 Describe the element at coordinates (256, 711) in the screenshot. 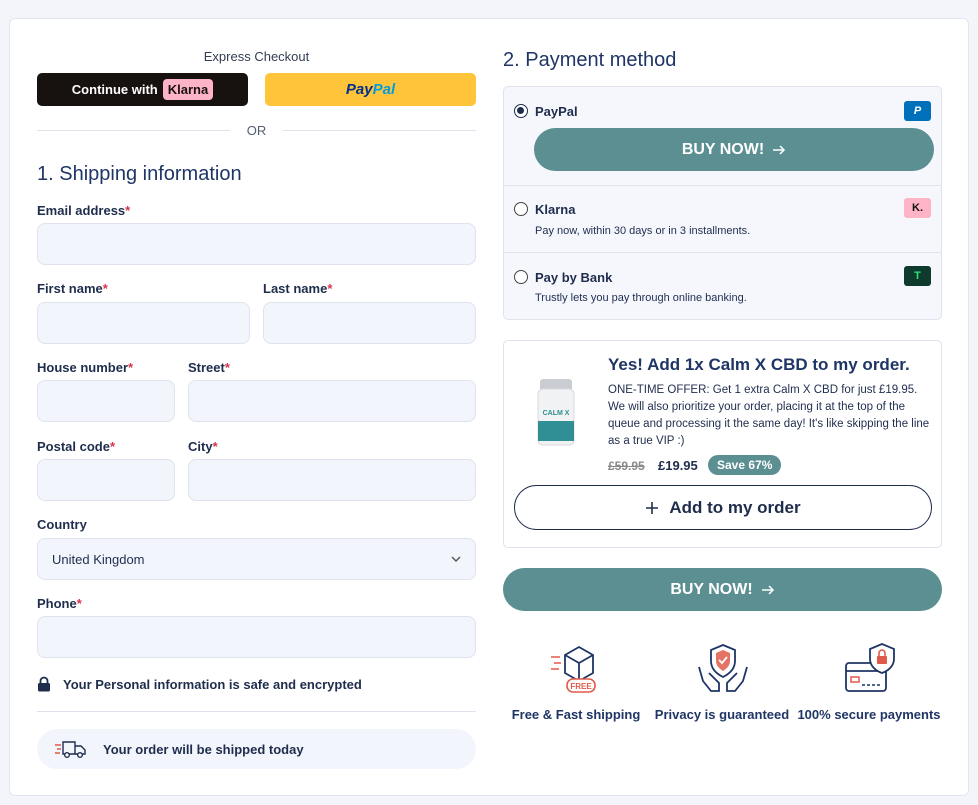

I see `section-divider` at that location.